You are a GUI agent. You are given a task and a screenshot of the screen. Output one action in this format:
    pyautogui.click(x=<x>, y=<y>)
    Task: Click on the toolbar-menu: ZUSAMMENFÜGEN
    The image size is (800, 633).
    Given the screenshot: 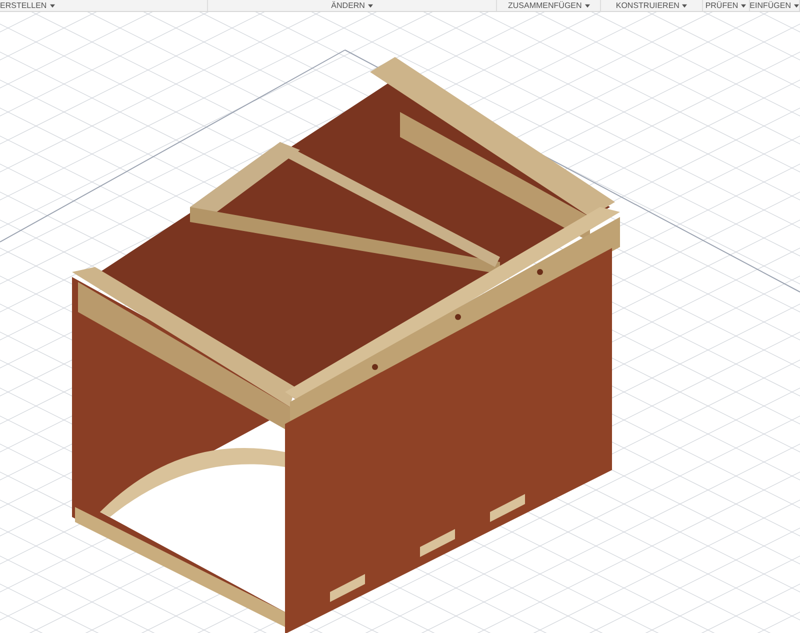 What is the action you would take?
    pyautogui.click(x=549, y=5)
    